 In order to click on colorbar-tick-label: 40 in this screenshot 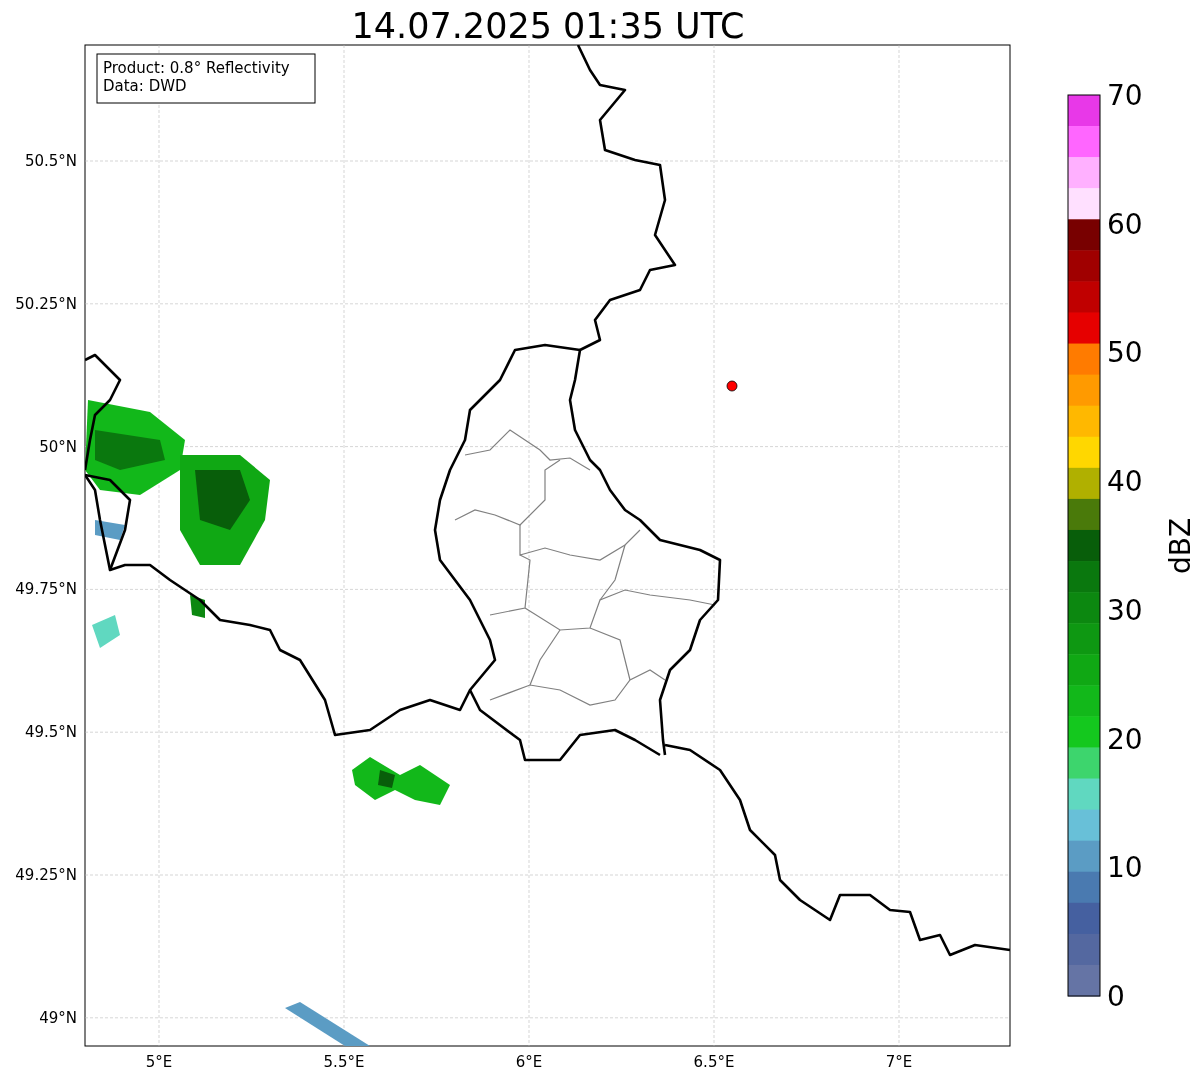, I will do `click(1125, 482)`.